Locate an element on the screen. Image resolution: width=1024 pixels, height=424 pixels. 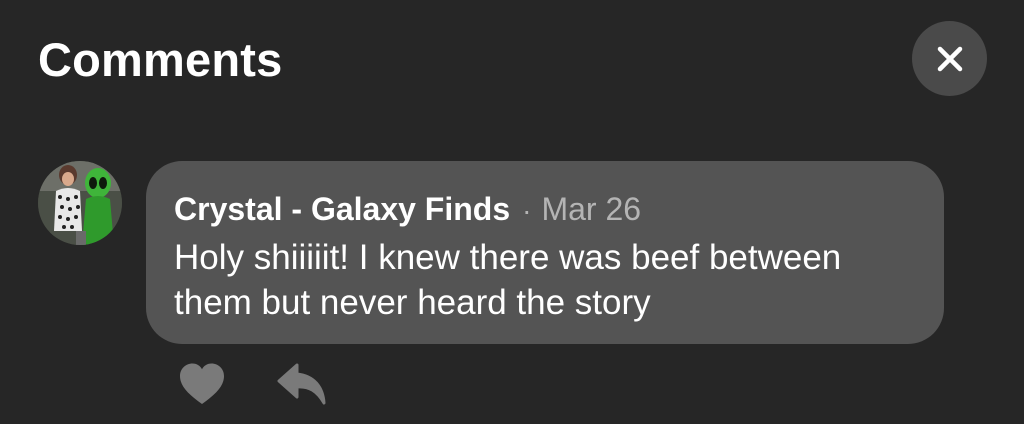
reply-arrow-icon is located at coordinates (301, 384).